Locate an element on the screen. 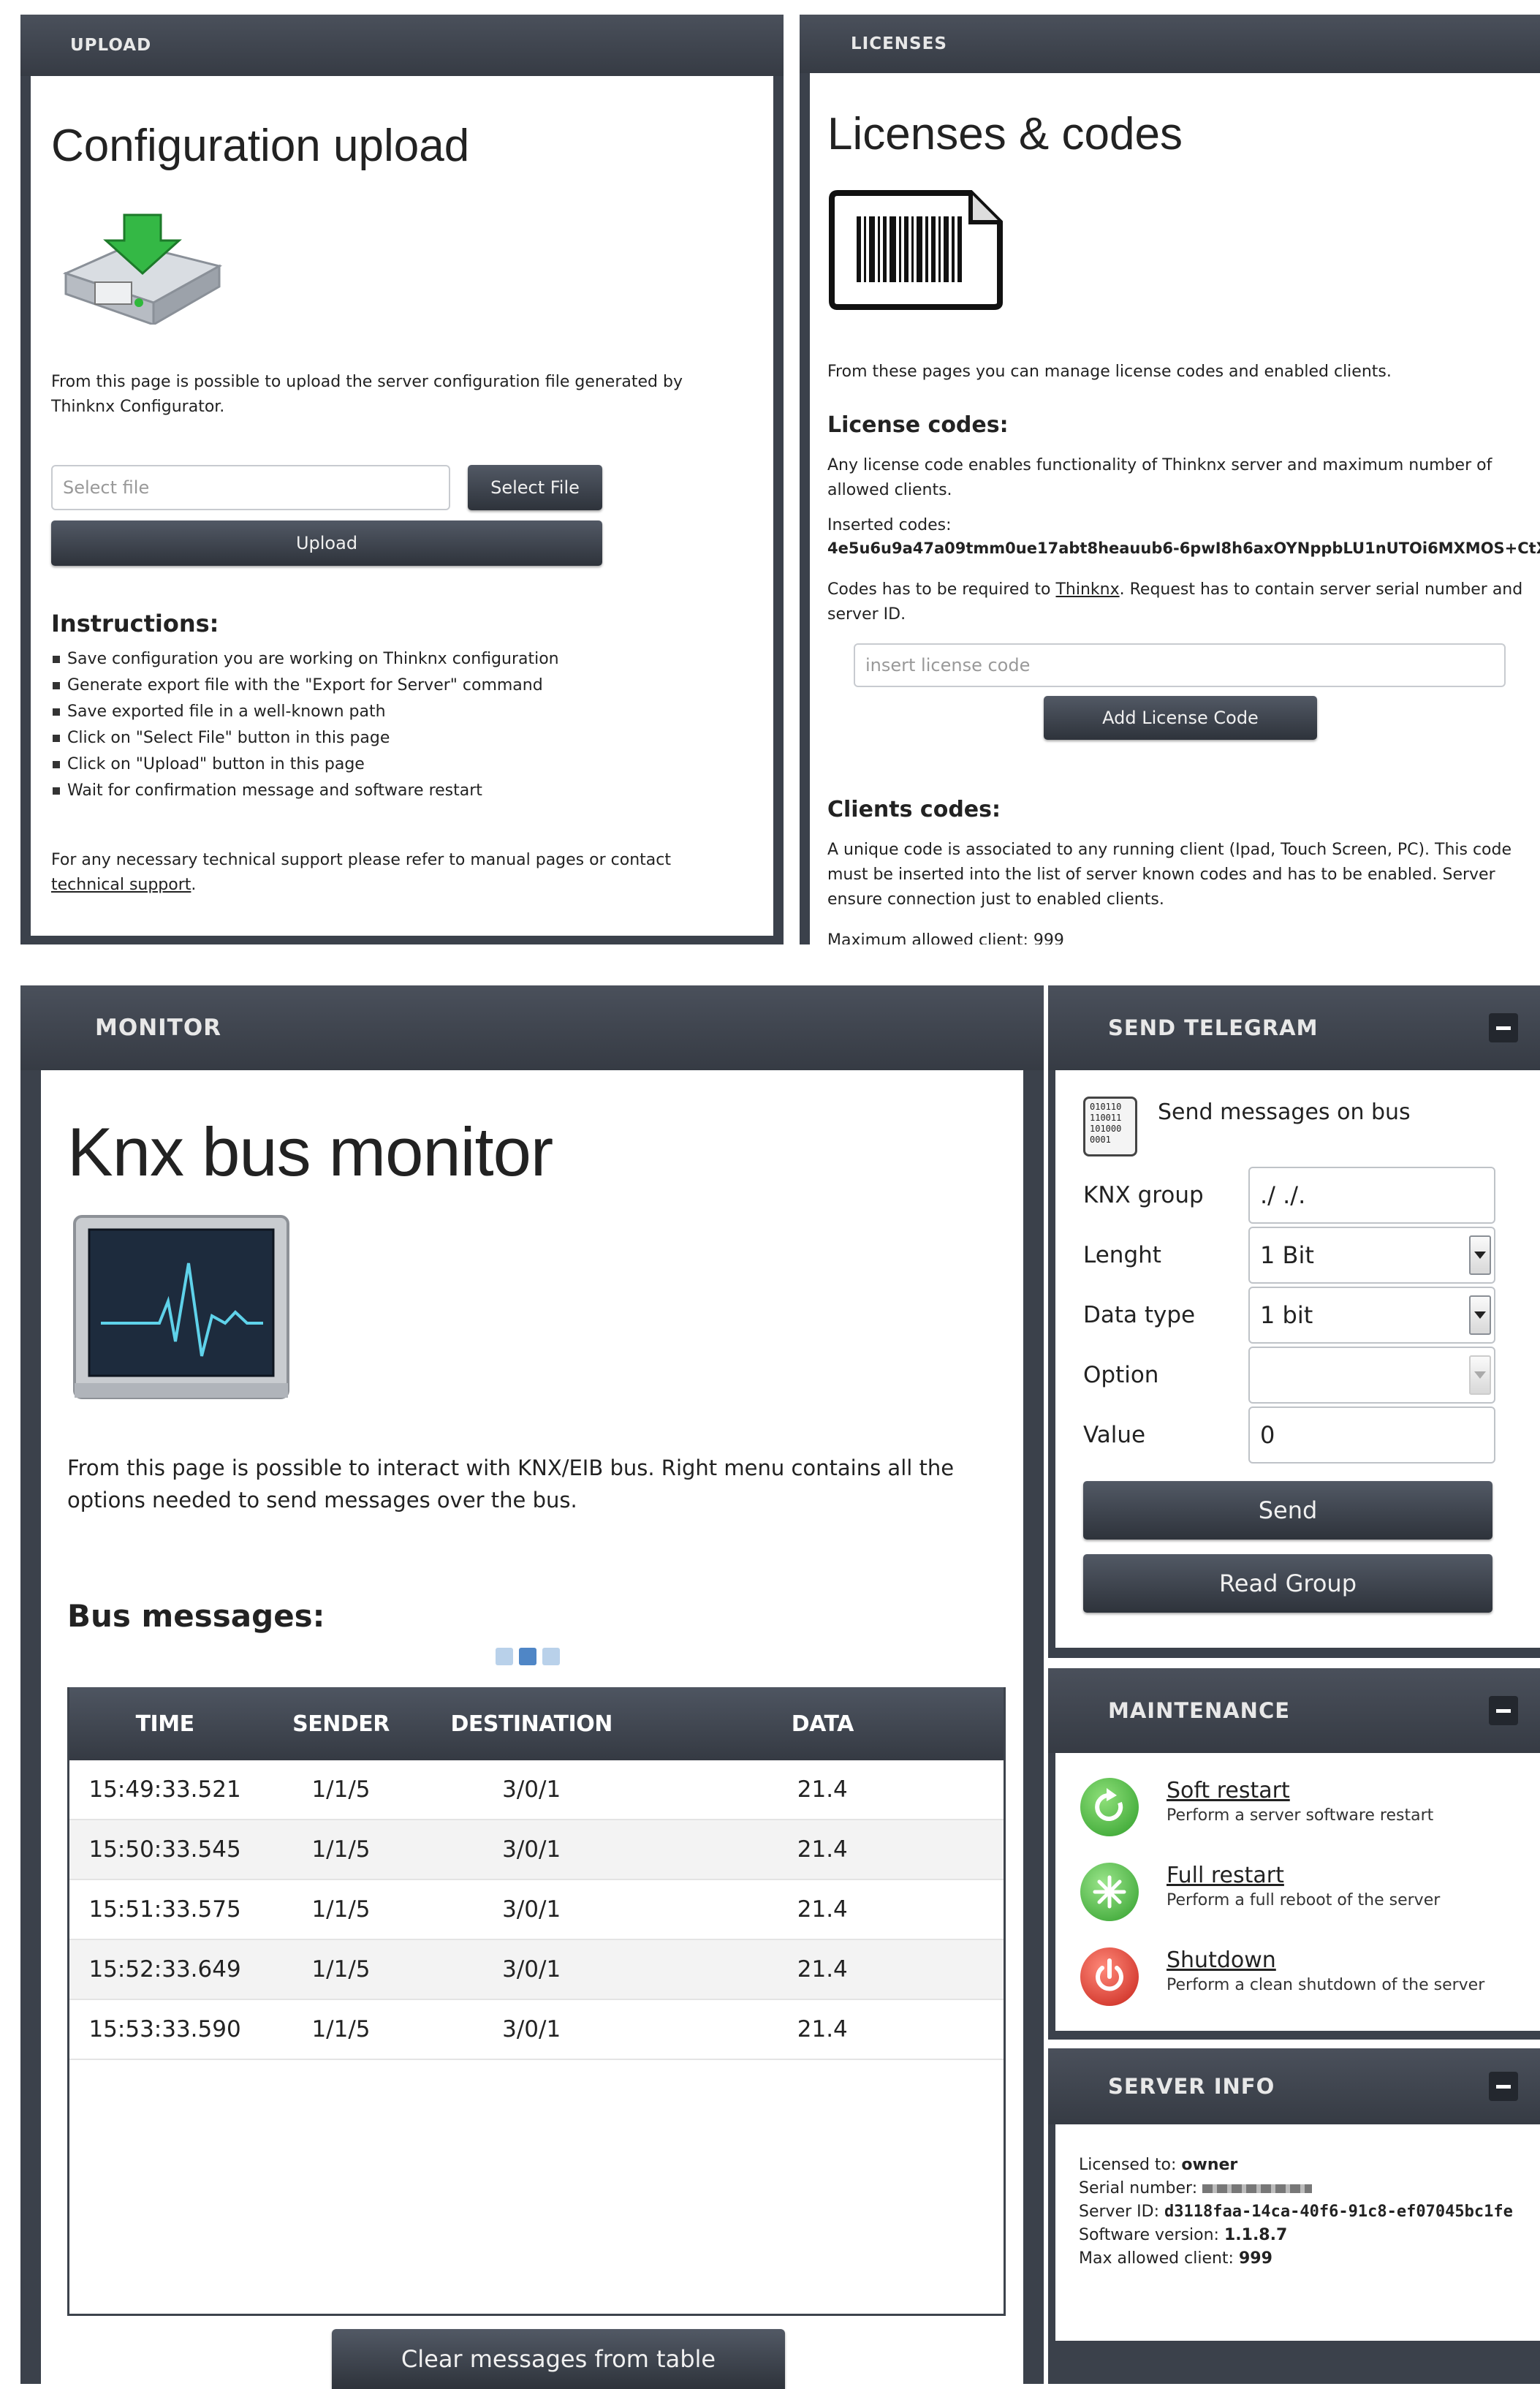 This screenshot has width=1540, height=2389. table-row: 15:52:33.649 1/1/5 3/0/1 21.4 is located at coordinates (536, 1969).